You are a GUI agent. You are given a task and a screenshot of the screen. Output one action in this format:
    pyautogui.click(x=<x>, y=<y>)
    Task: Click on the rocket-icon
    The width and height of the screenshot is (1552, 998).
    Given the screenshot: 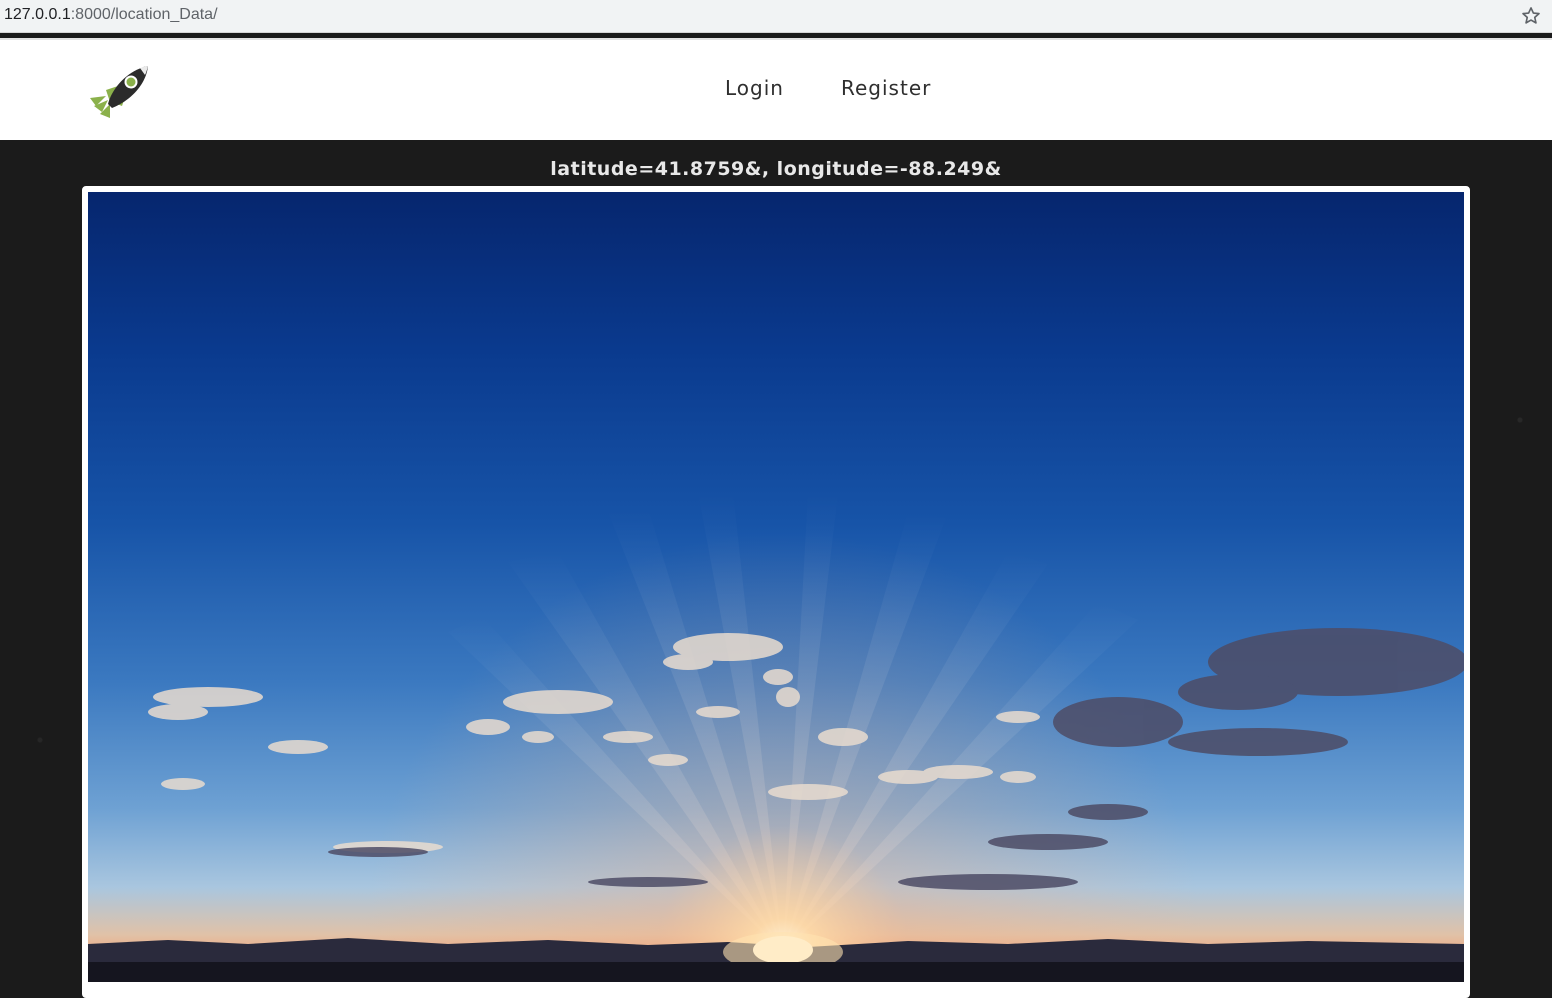 What is the action you would take?
    pyautogui.click(x=120, y=93)
    